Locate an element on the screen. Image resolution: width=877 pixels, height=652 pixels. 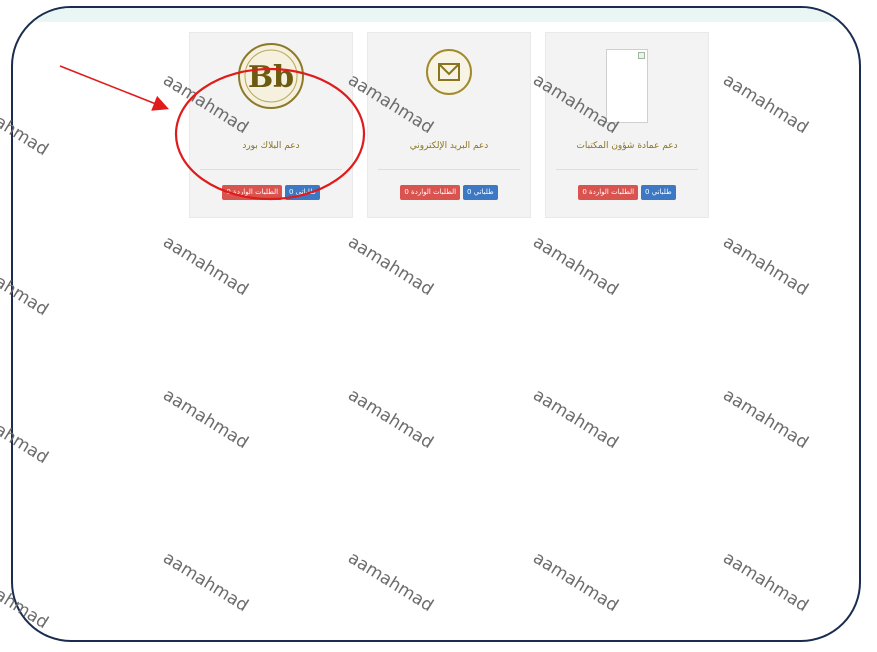
envelope-icon is located at coordinates (449, 74).